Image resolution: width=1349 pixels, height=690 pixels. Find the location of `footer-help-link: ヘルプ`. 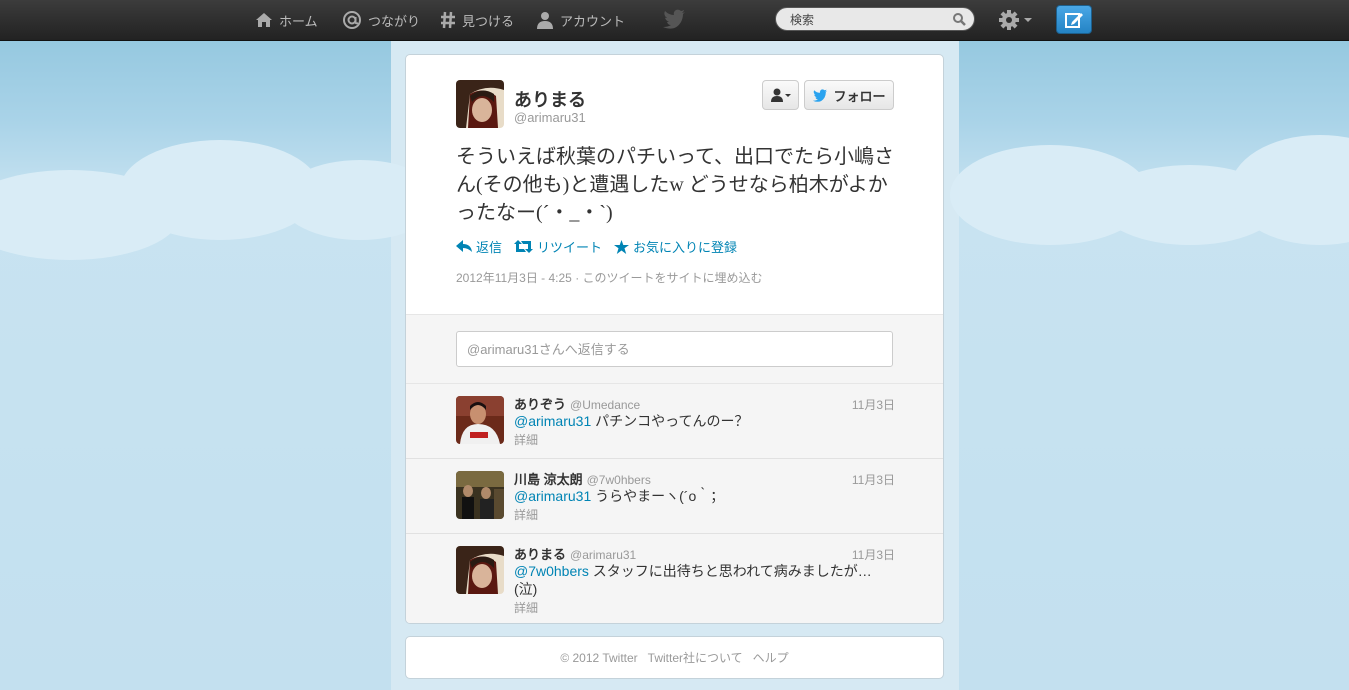

footer-help-link: ヘルプ is located at coordinates (771, 657).